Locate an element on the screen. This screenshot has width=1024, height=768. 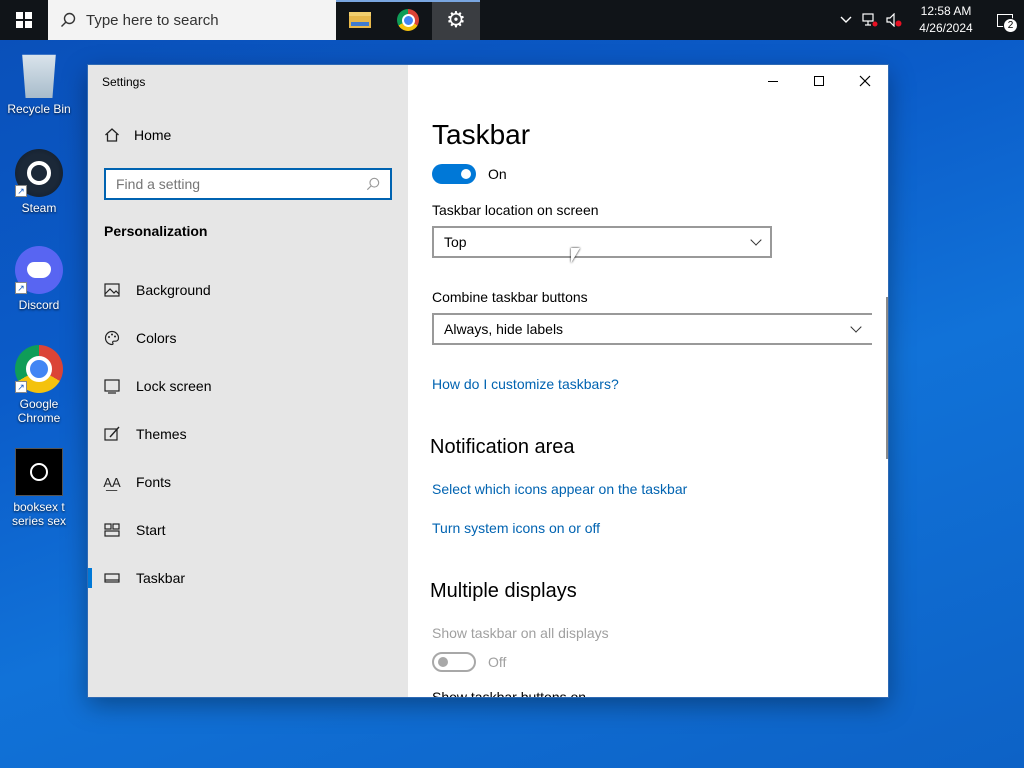
nav-home: Home is located at coordinates (137, 135).